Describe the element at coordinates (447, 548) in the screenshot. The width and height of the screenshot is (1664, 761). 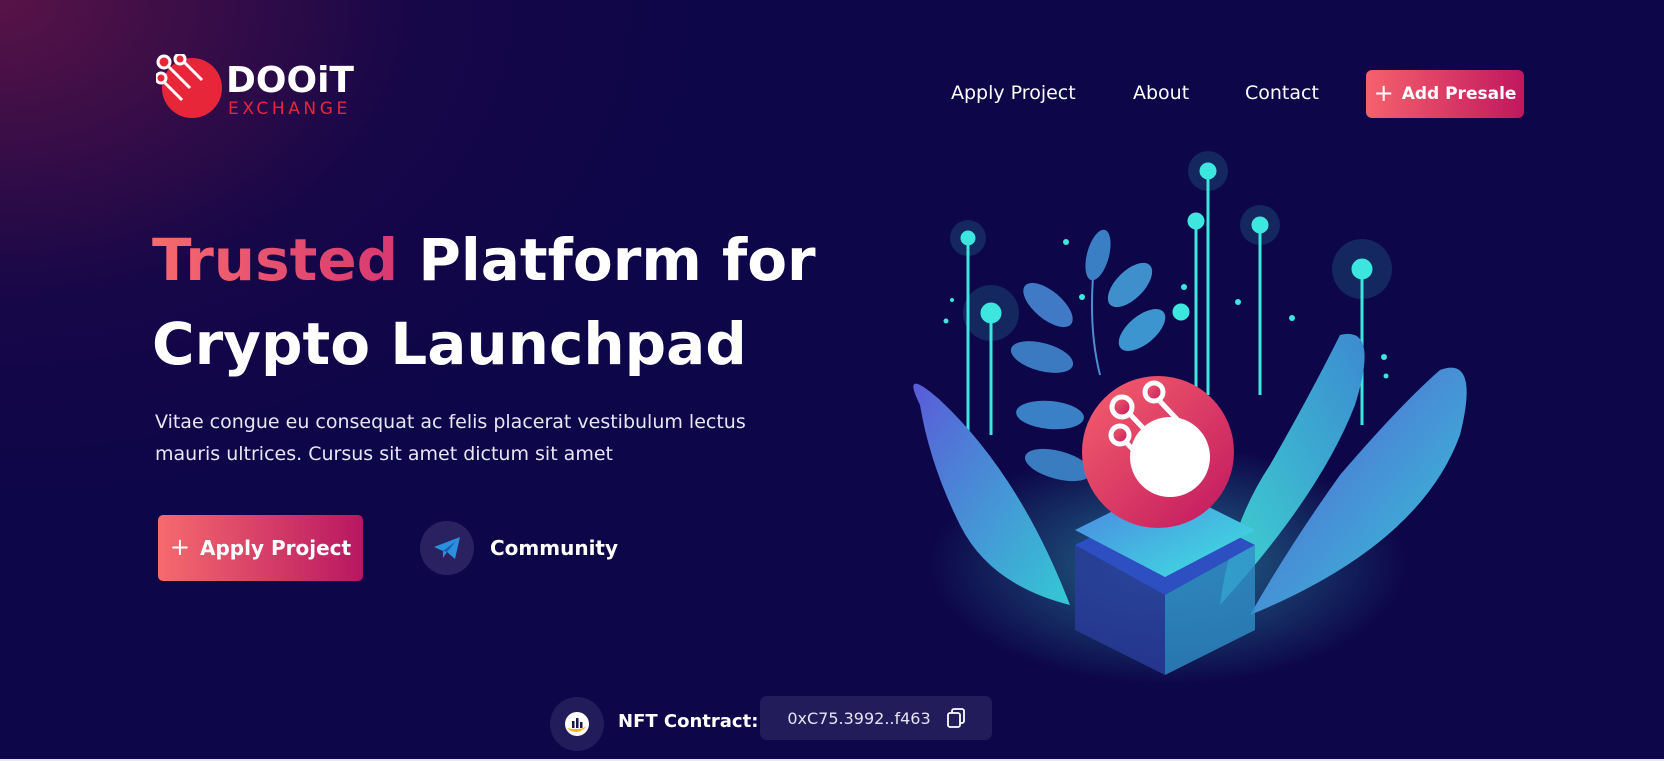
I see `telegram-icon` at that location.